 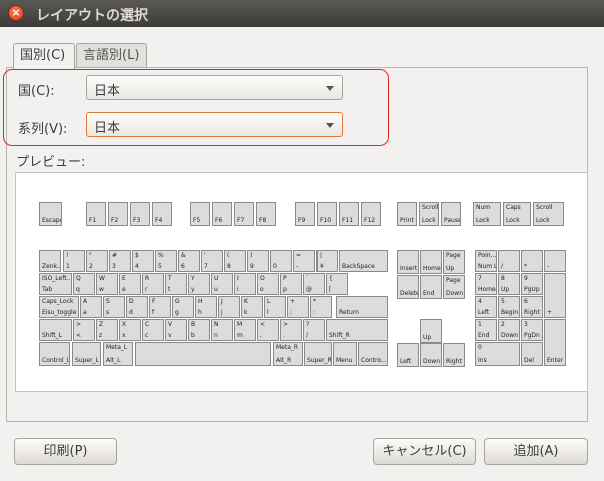 What do you see at coordinates (487, 214) in the screenshot?
I see `key-num-lock: Num Lock` at bounding box center [487, 214].